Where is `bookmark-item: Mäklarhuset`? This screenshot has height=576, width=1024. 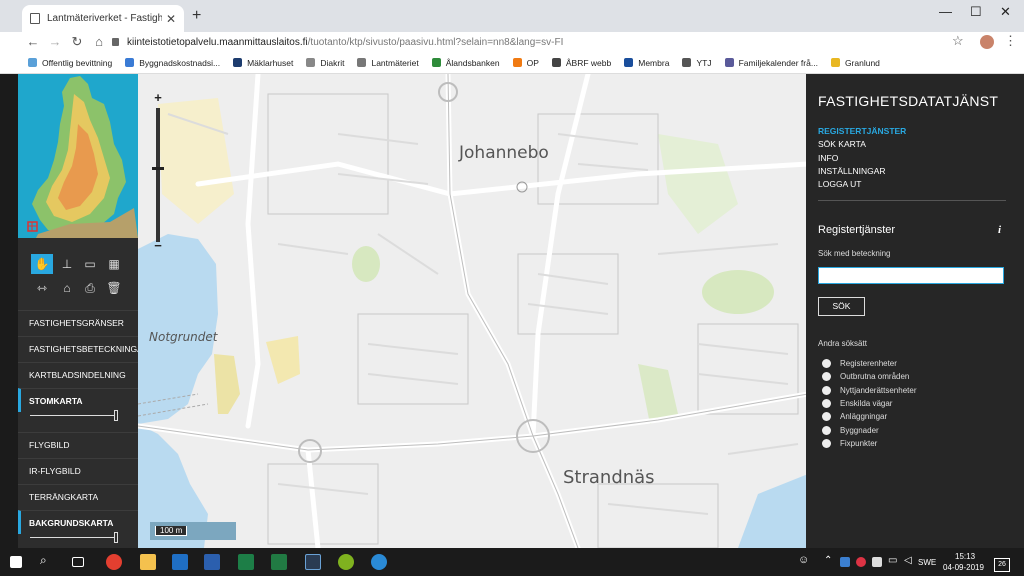
bookmark-item: Mäklarhuset is located at coordinates (263, 63).